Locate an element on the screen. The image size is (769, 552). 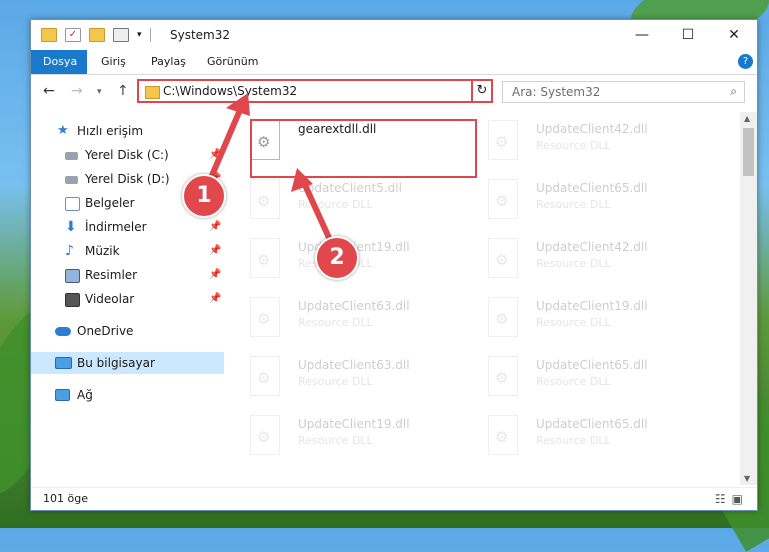
tab-view: Görünüm is located at coordinates (232, 62).